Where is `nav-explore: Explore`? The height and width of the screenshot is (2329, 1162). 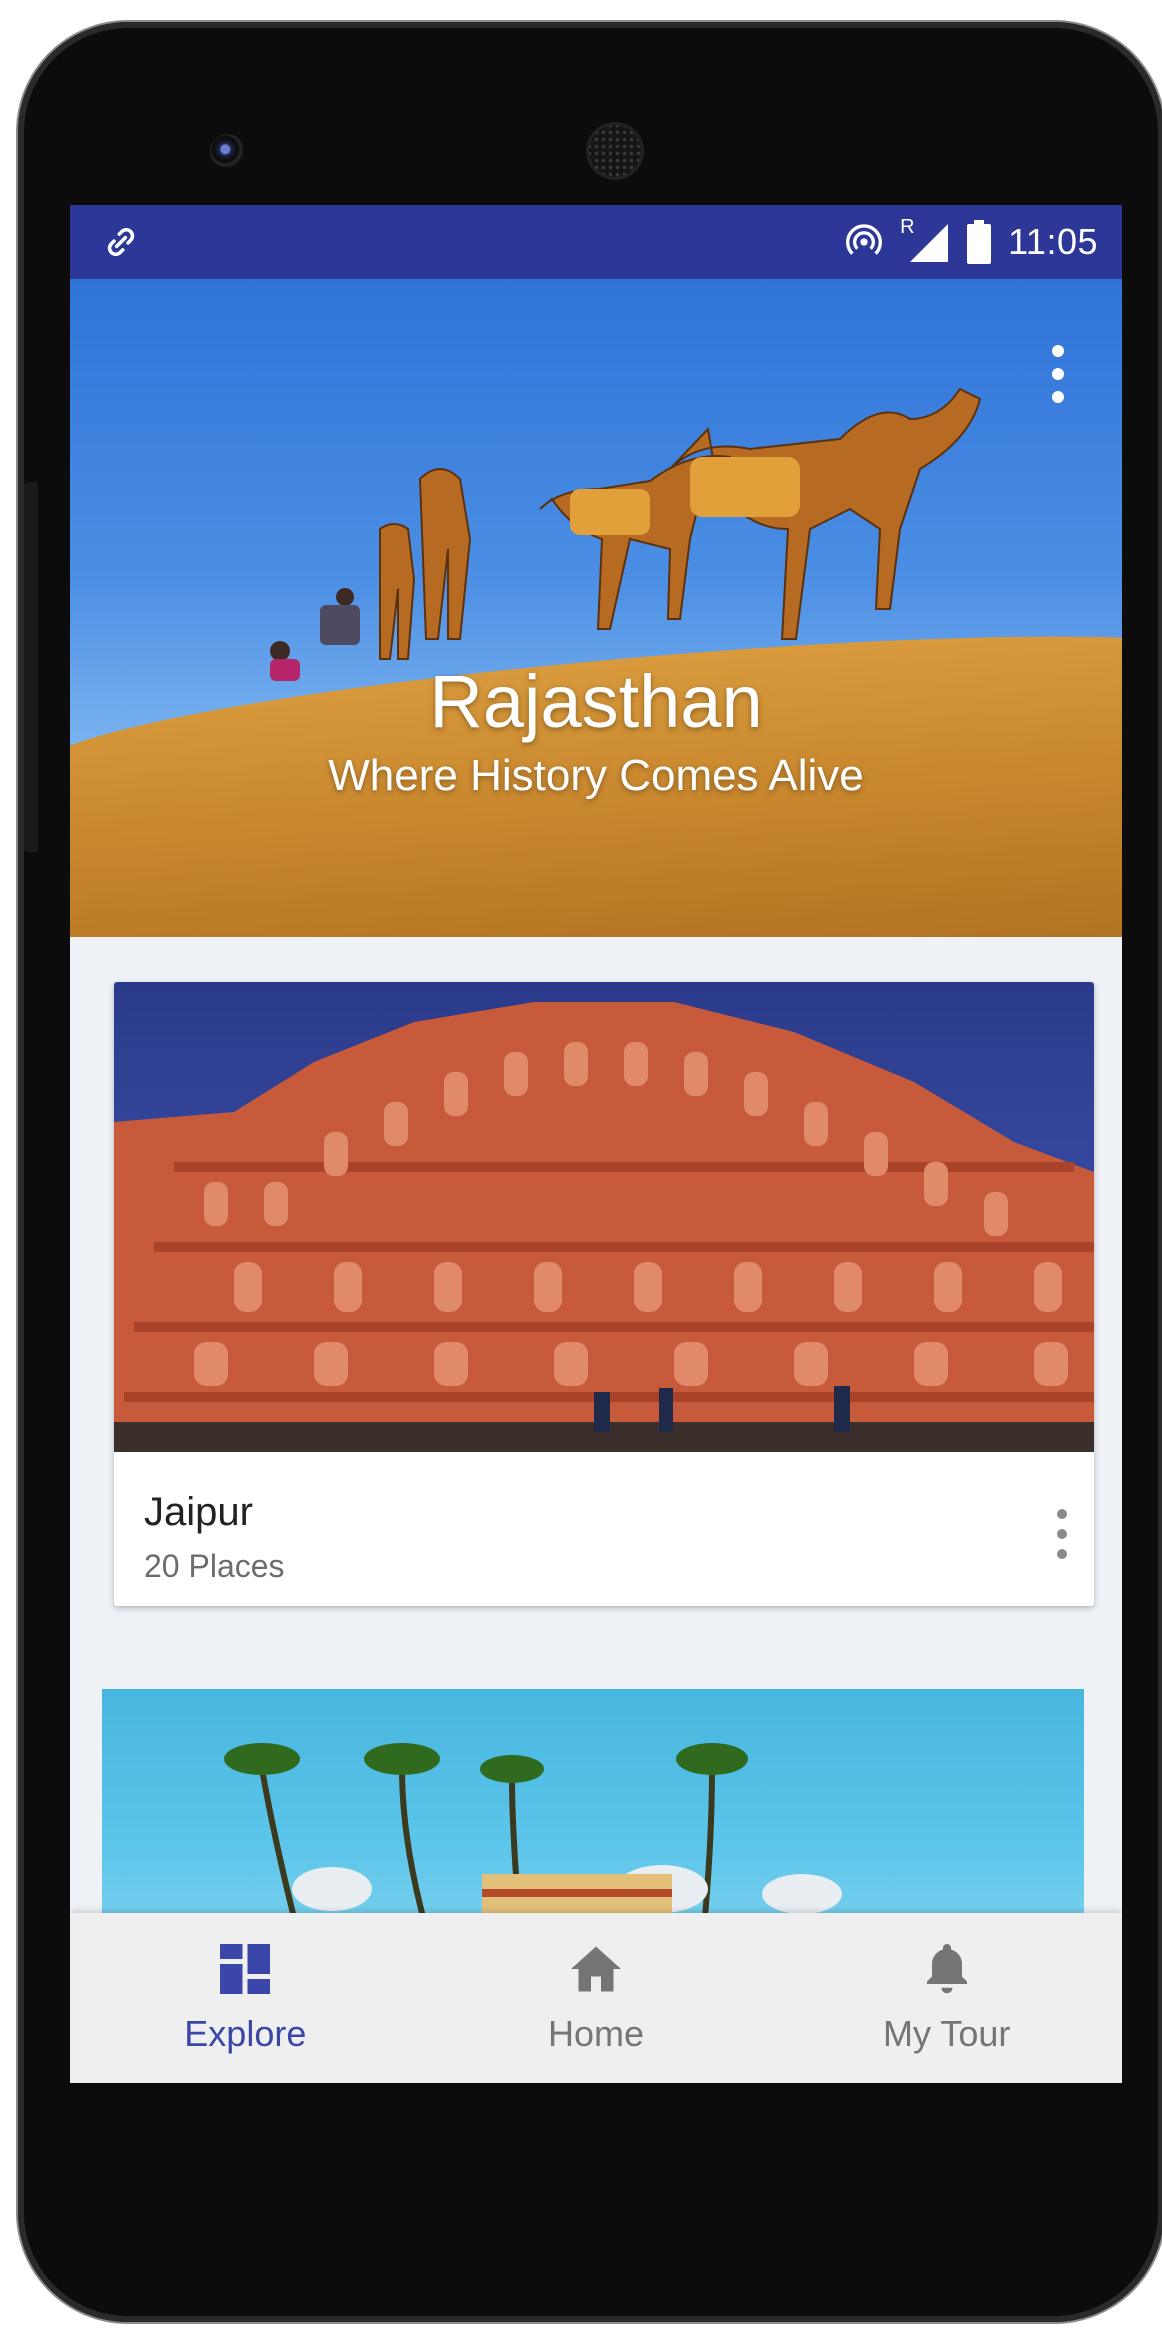 nav-explore: Explore is located at coordinates (245, 1998).